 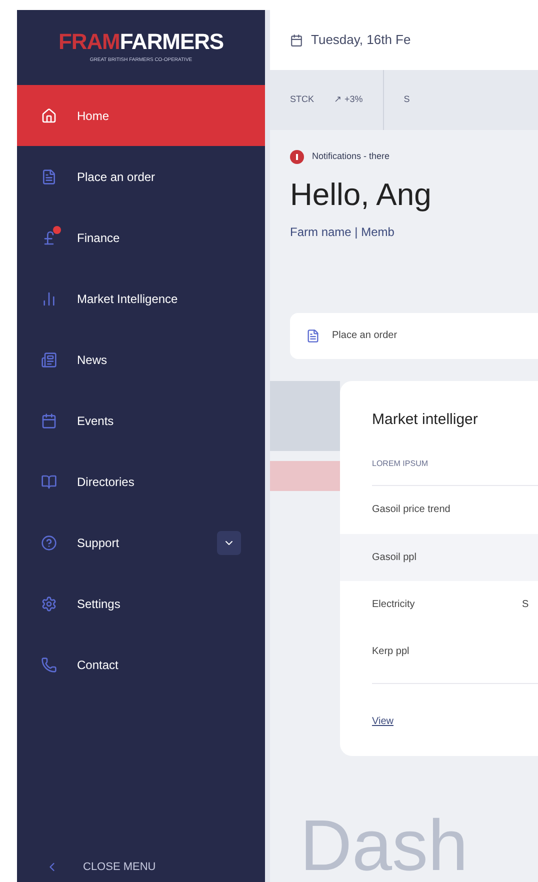 What do you see at coordinates (302, 99) in the screenshot?
I see `ticker-symbol: STCK` at bounding box center [302, 99].